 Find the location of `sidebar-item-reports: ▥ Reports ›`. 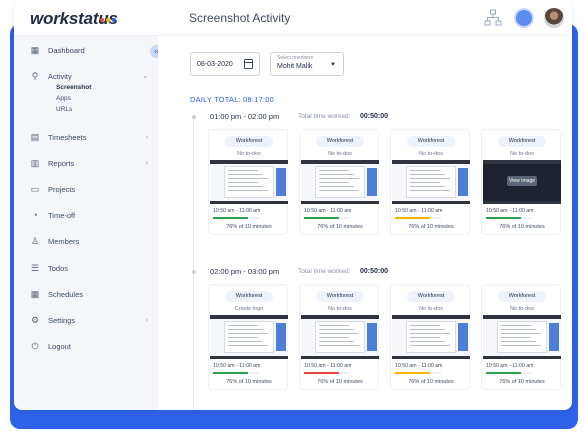

sidebar-item-reports: ▥ Reports › is located at coordinates (89, 163).